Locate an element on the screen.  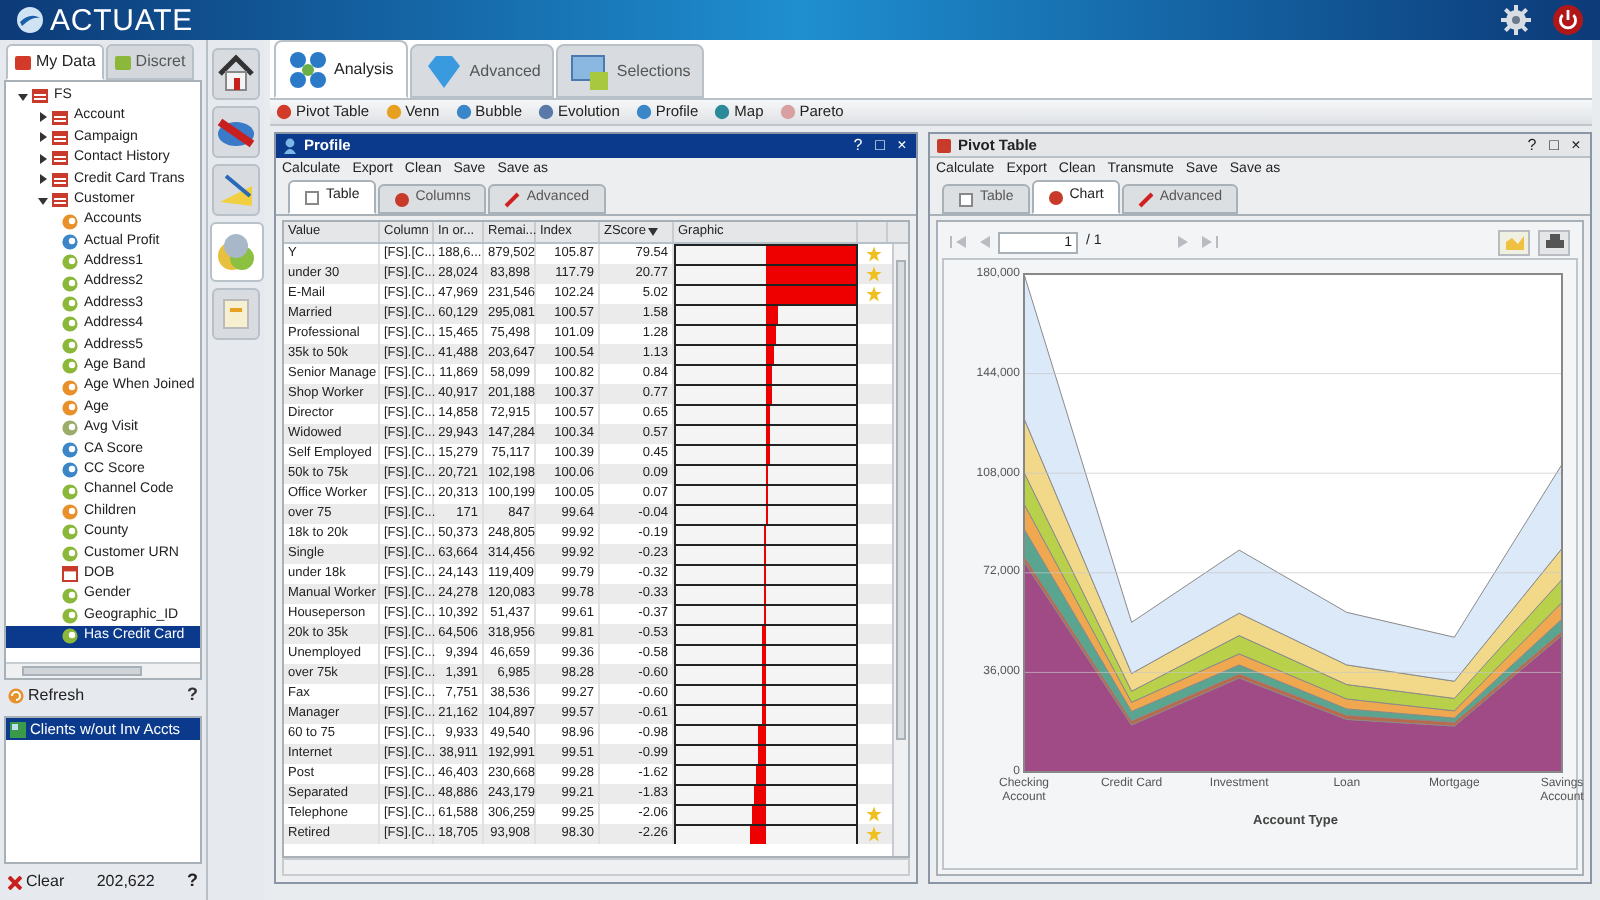
refresh-button: Refresh is located at coordinates (46, 696).